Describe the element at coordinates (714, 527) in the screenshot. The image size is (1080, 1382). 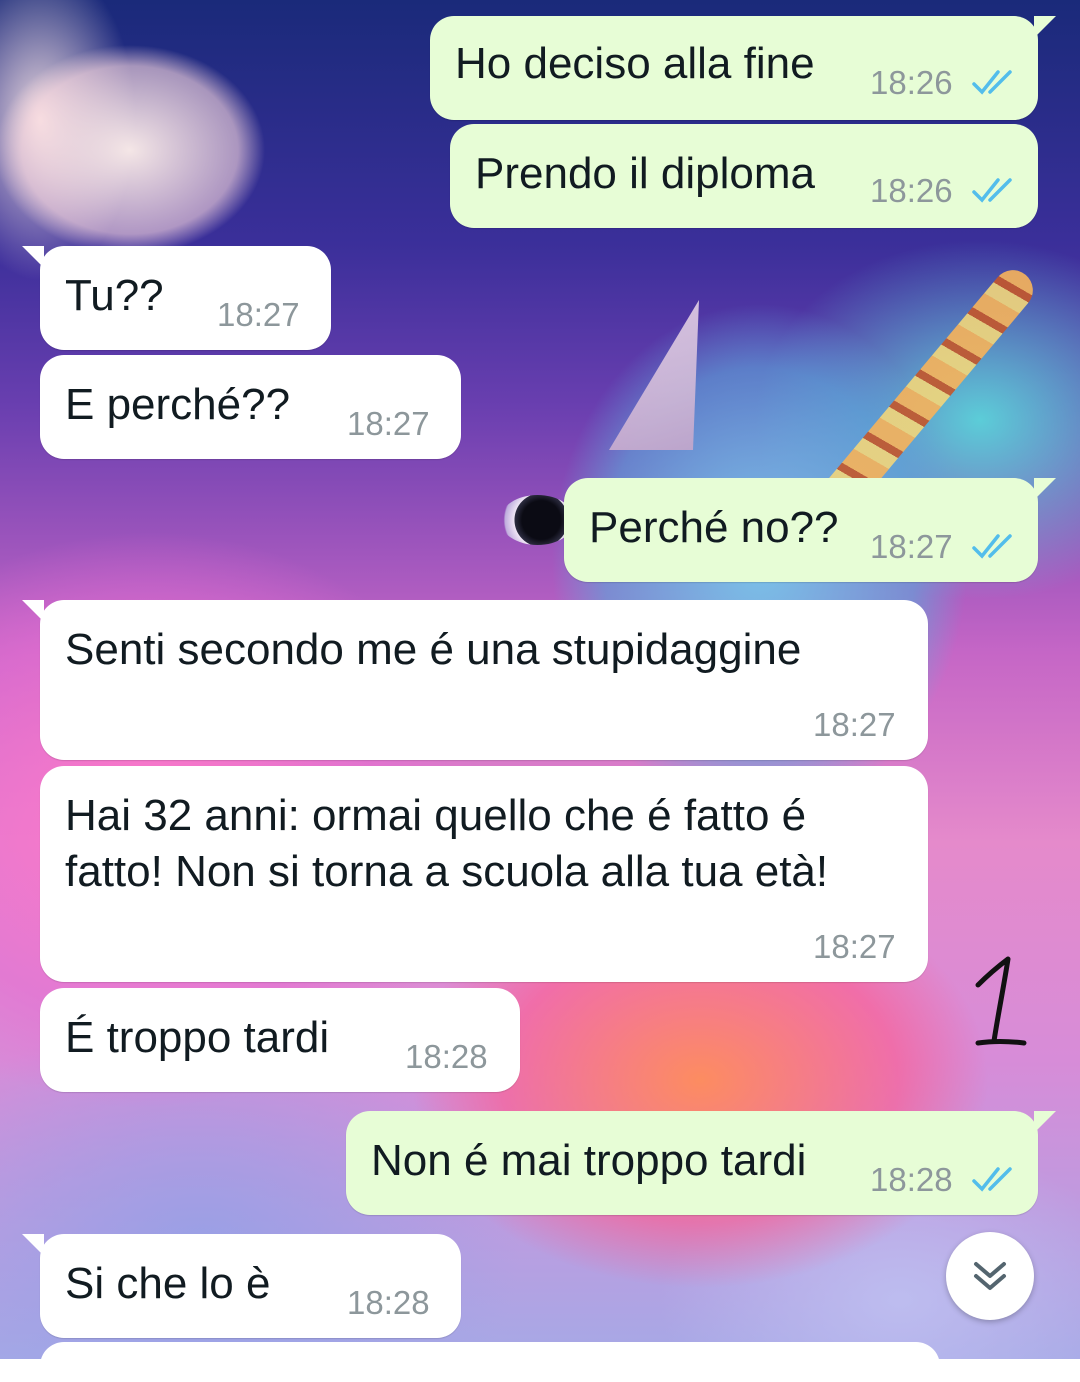
I see `message-text: Perché no??` at that location.